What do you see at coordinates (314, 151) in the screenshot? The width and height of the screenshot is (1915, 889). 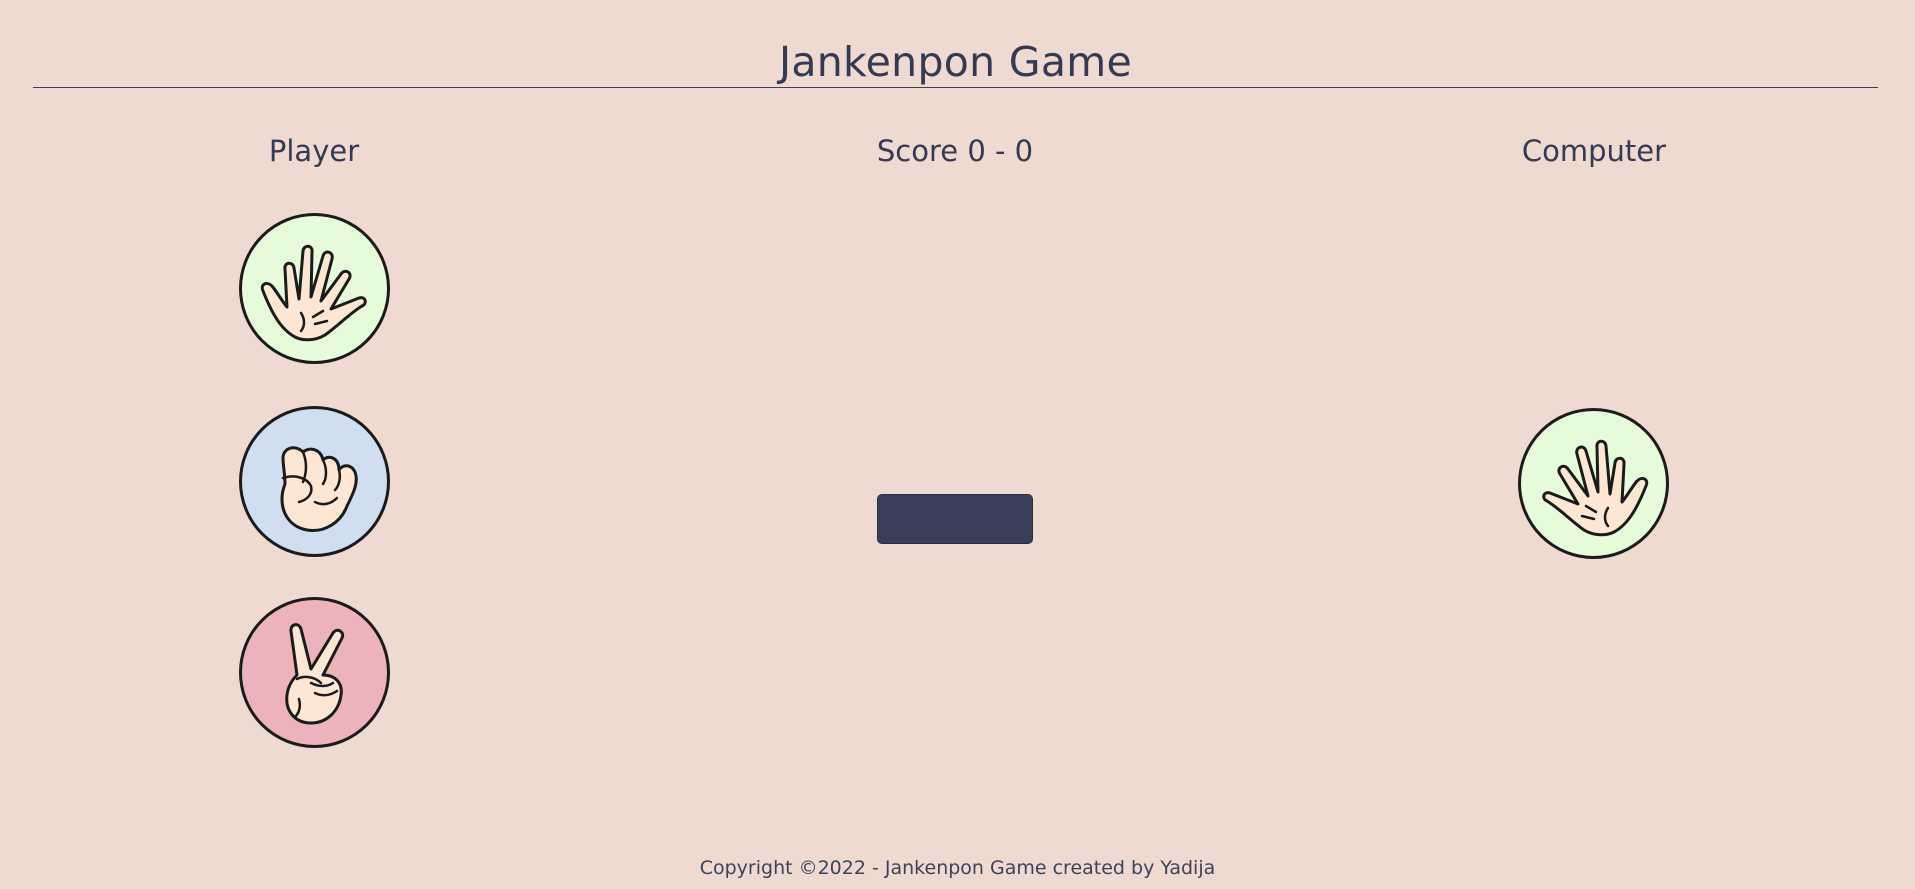 I see `player-heading: Player` at bounding box center [314, 151].